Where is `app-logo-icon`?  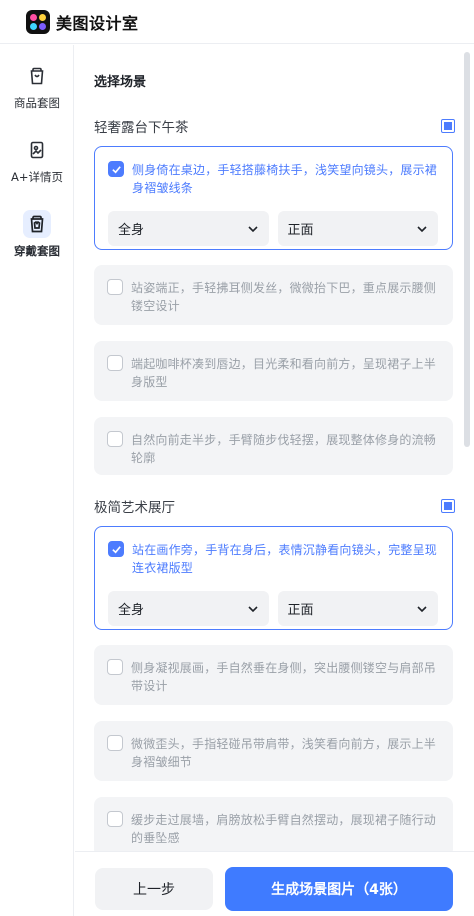
app-logo-icon is located at coordinates (38, 21).